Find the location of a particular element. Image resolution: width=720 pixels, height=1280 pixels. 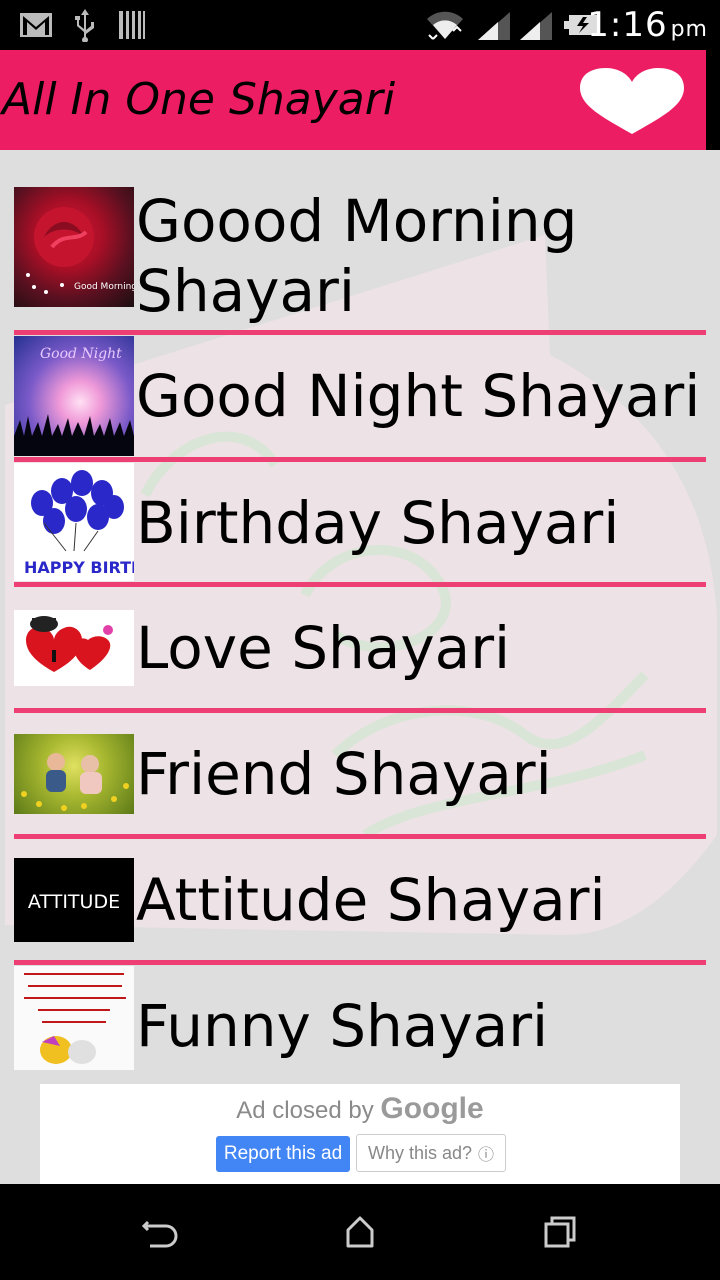

list-item-label: Friend Shayari is located at coordinates (344, 774).